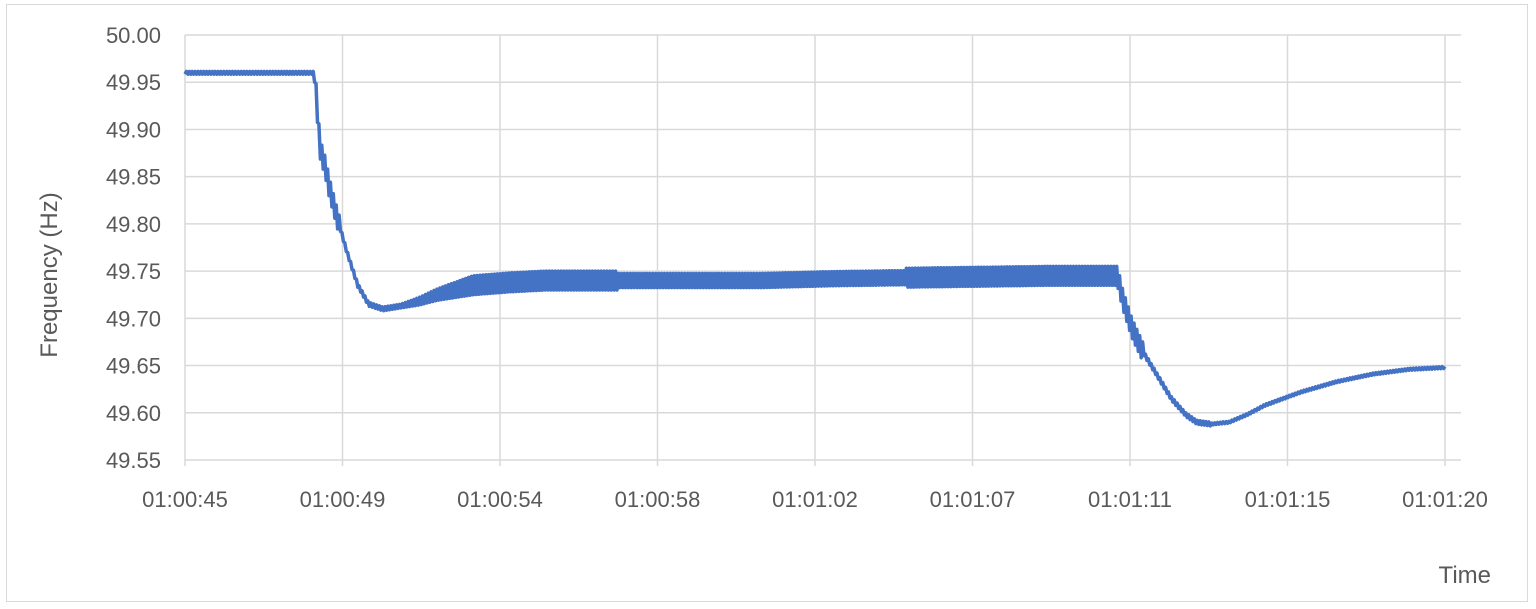  What do you see at coordinates (658, 499) in the screenshot?
I see `x-tick-label: 01:00:58` at bounding box center [658, 499].